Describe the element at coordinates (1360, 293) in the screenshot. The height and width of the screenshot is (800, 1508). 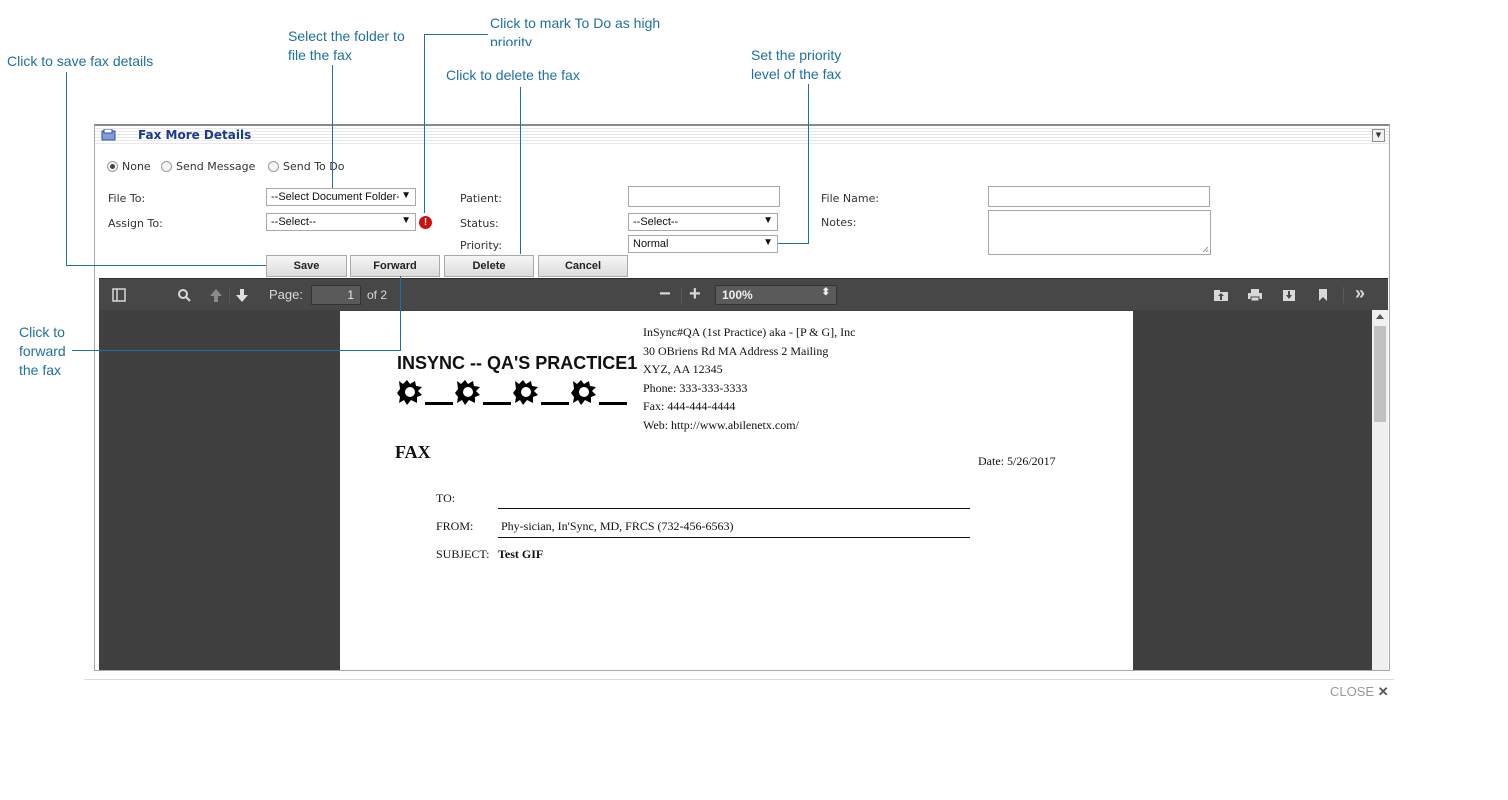
I see `tools-menu-icon: »` at that location.